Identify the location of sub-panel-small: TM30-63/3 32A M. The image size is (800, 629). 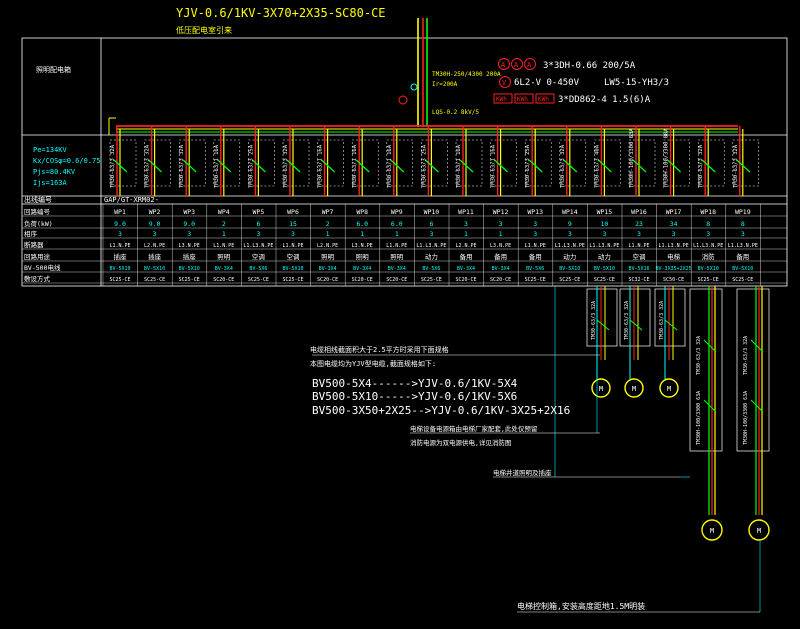
(670, 342).